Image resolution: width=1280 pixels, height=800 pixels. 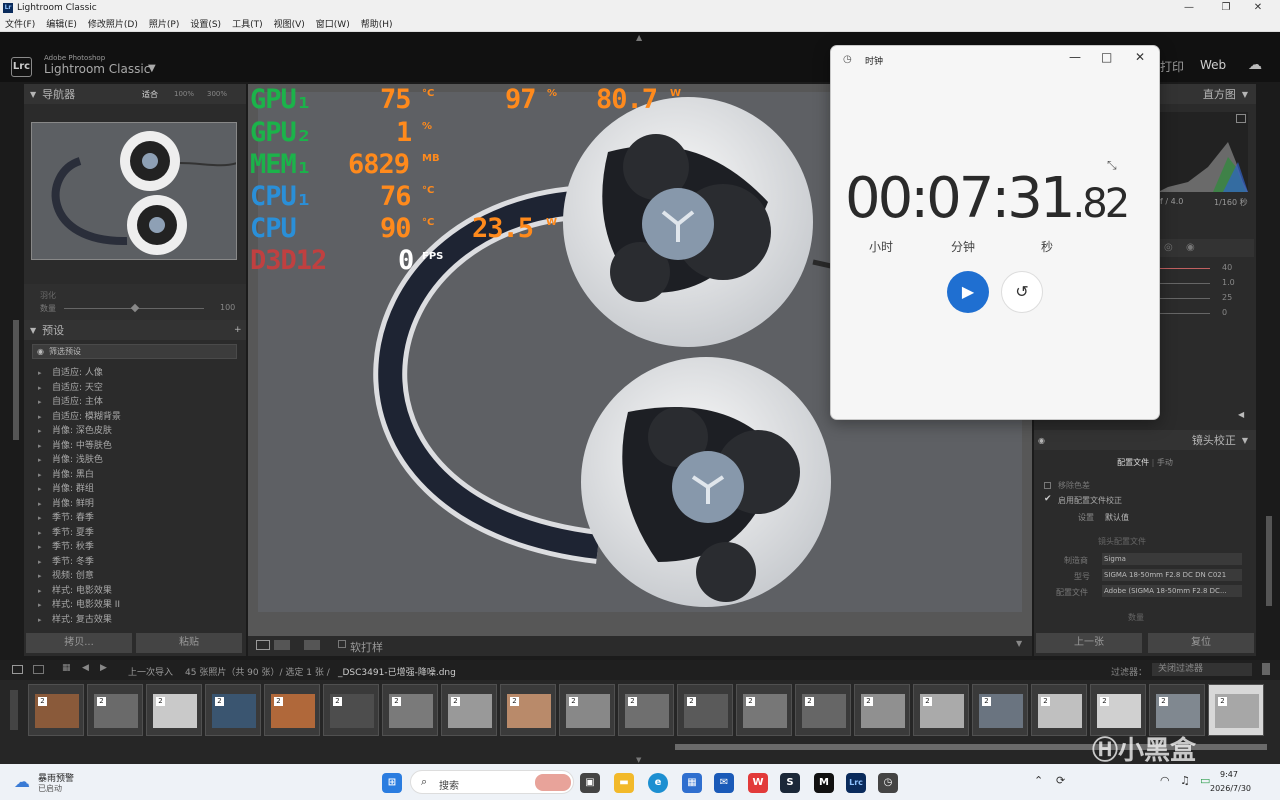 I want to click on module-print: 打印, so click(x=1172, y=66).